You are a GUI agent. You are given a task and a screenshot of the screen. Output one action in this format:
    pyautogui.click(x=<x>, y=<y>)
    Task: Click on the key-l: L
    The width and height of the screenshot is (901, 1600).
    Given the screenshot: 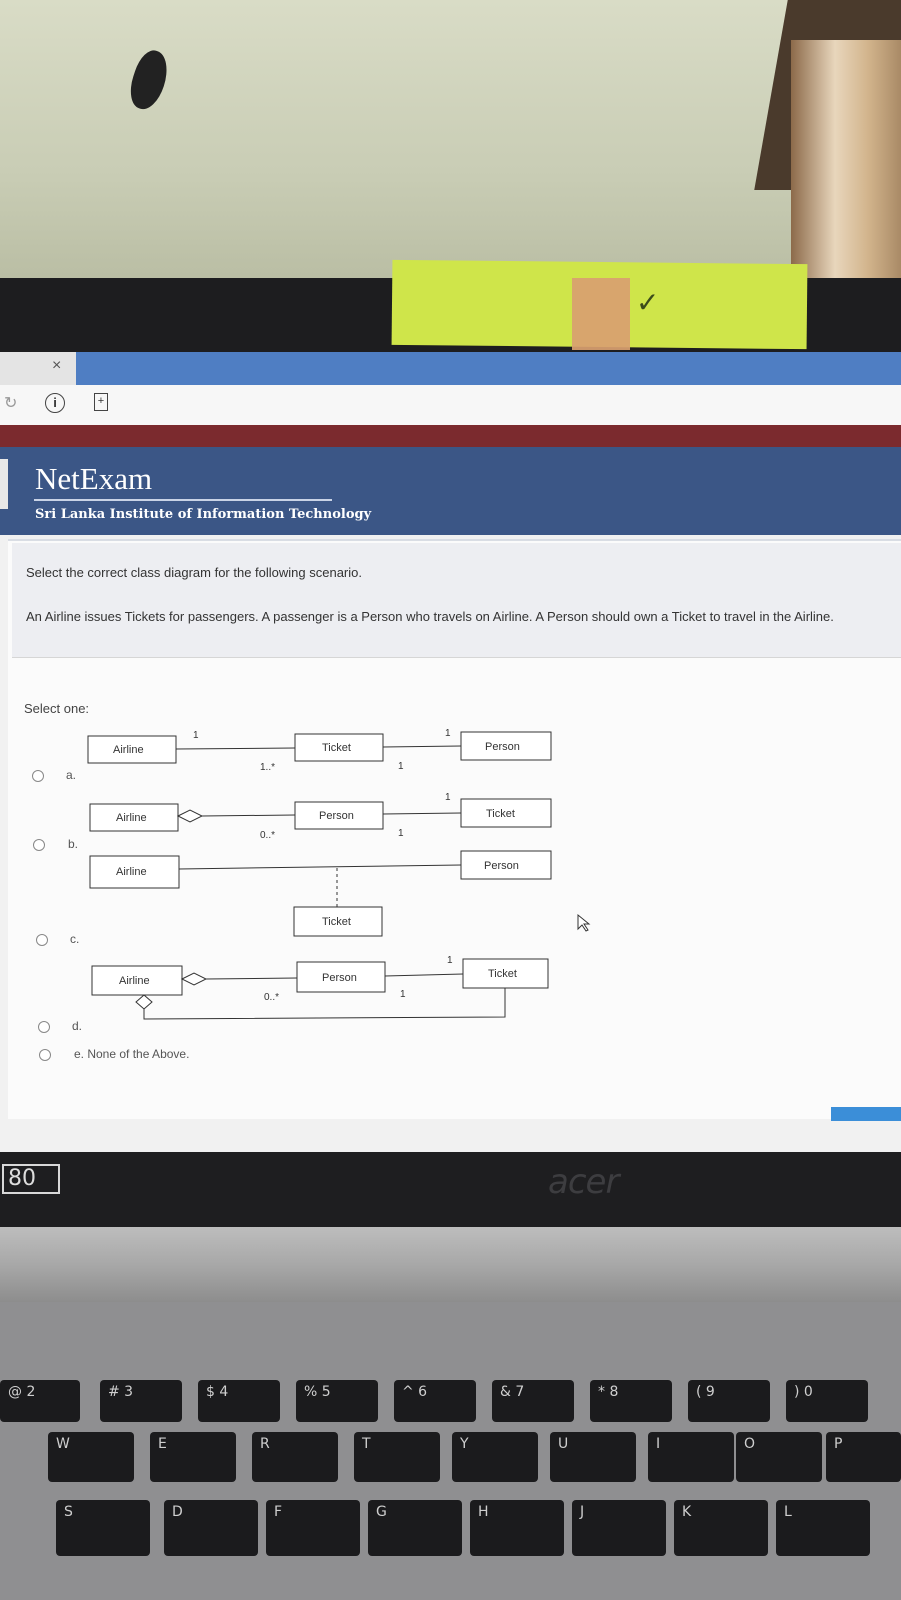 What is the action you would take?
    pyautogui.click(x=823, y=1528)
    